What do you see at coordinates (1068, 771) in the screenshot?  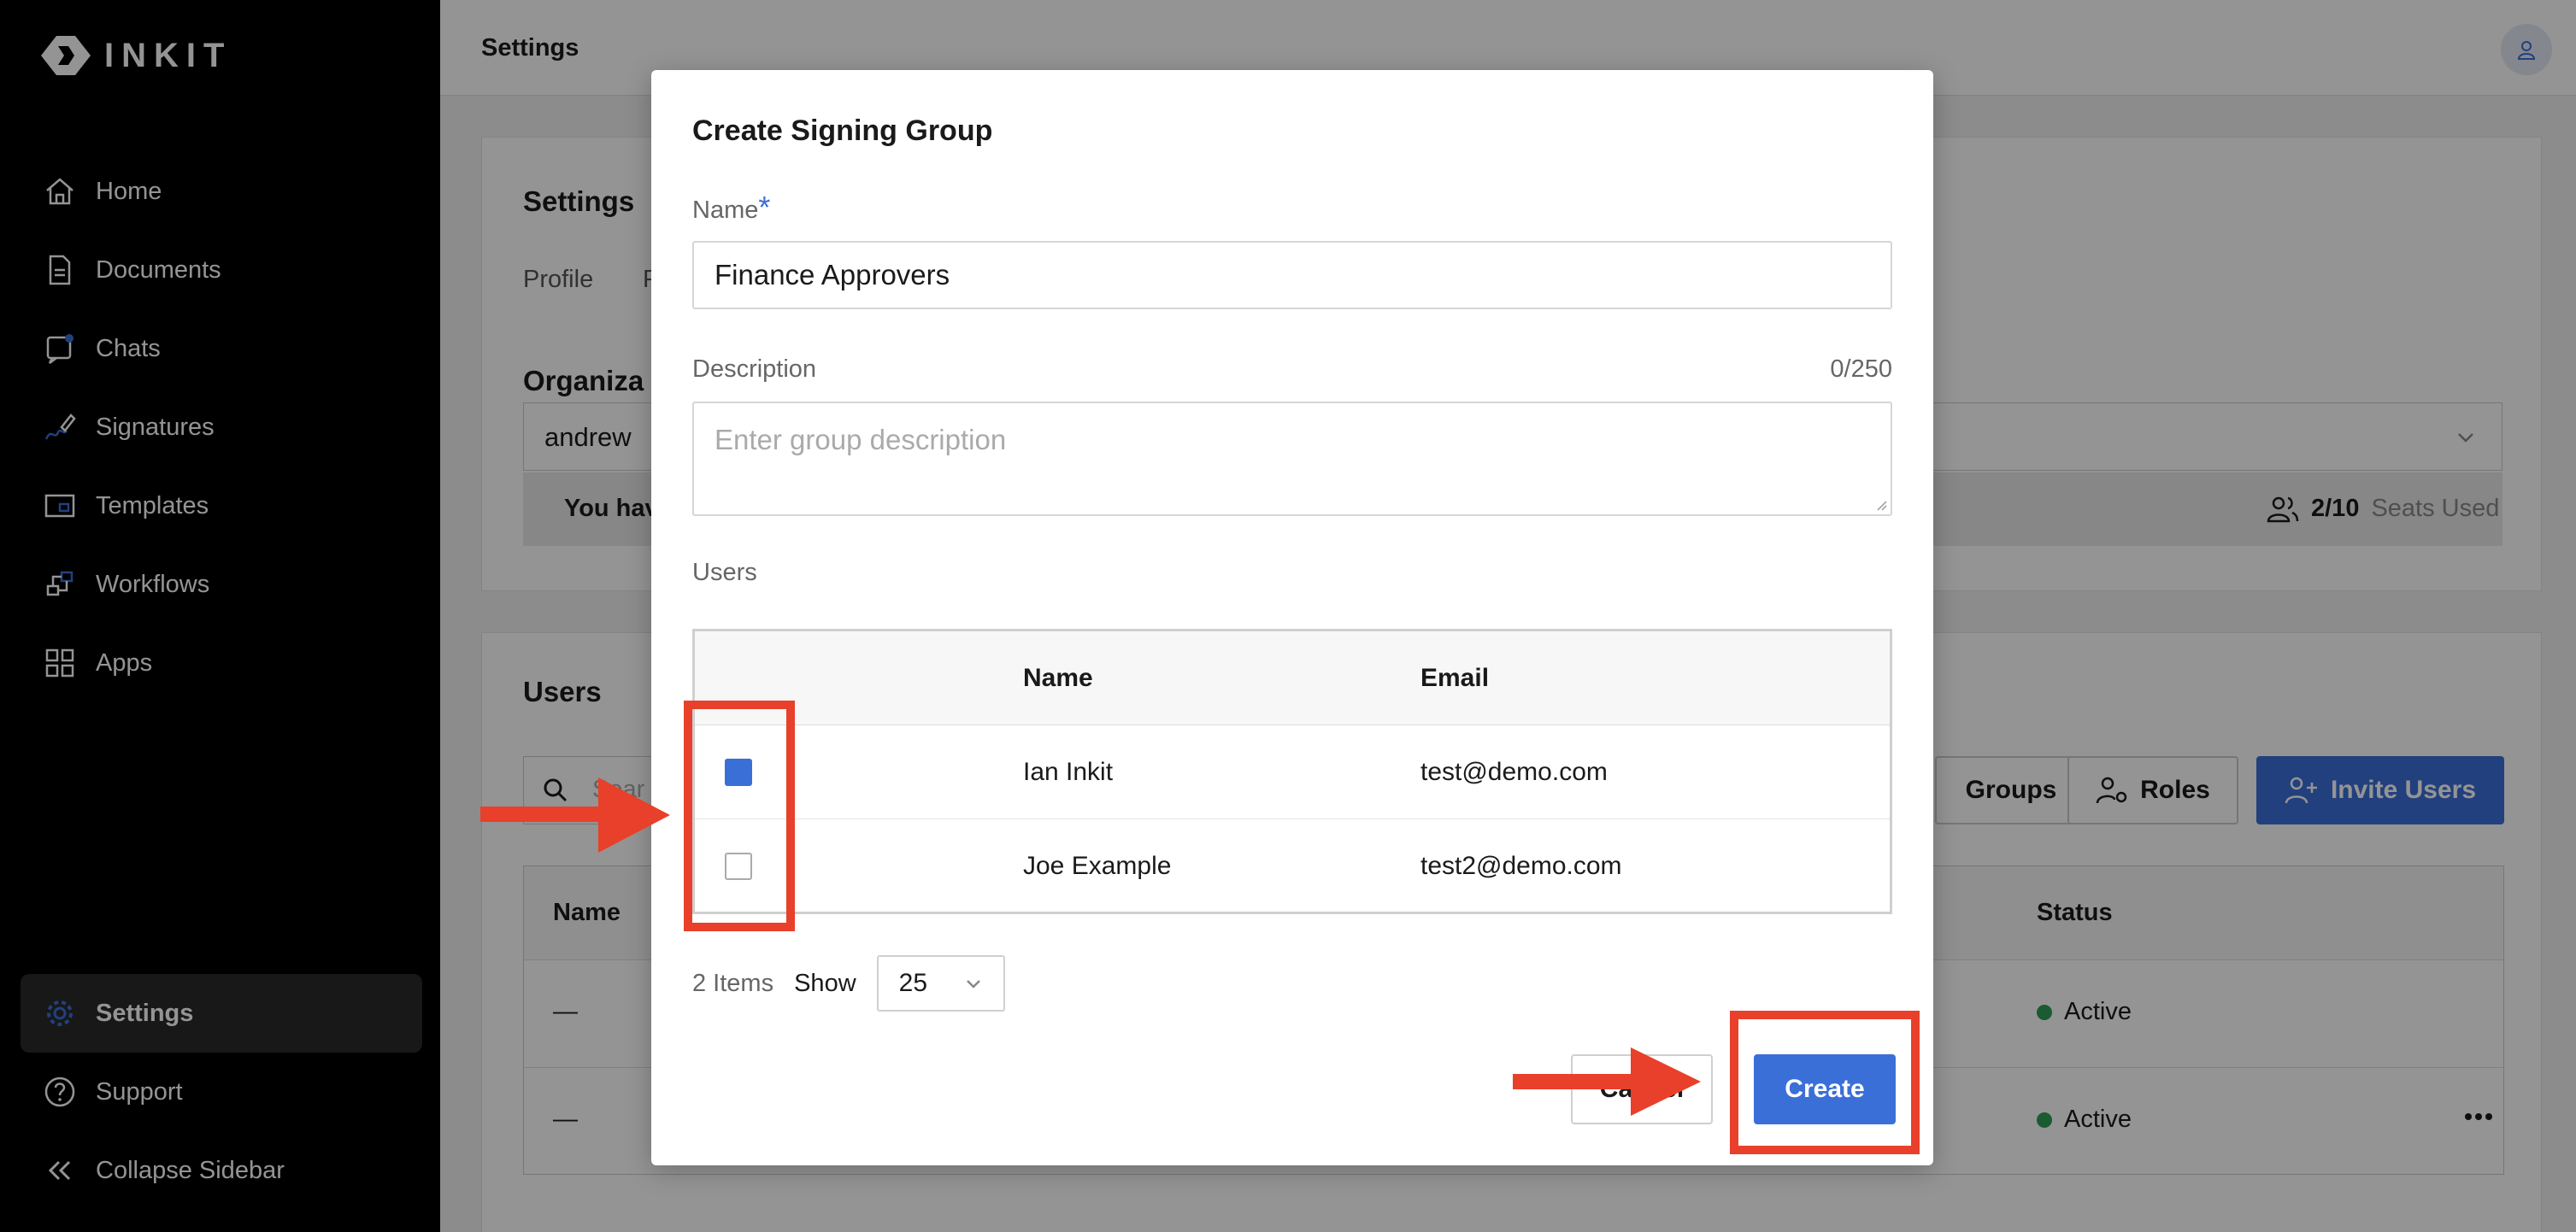 I see `user-name: Ian Inkit` at bounding box center [1068, 771].